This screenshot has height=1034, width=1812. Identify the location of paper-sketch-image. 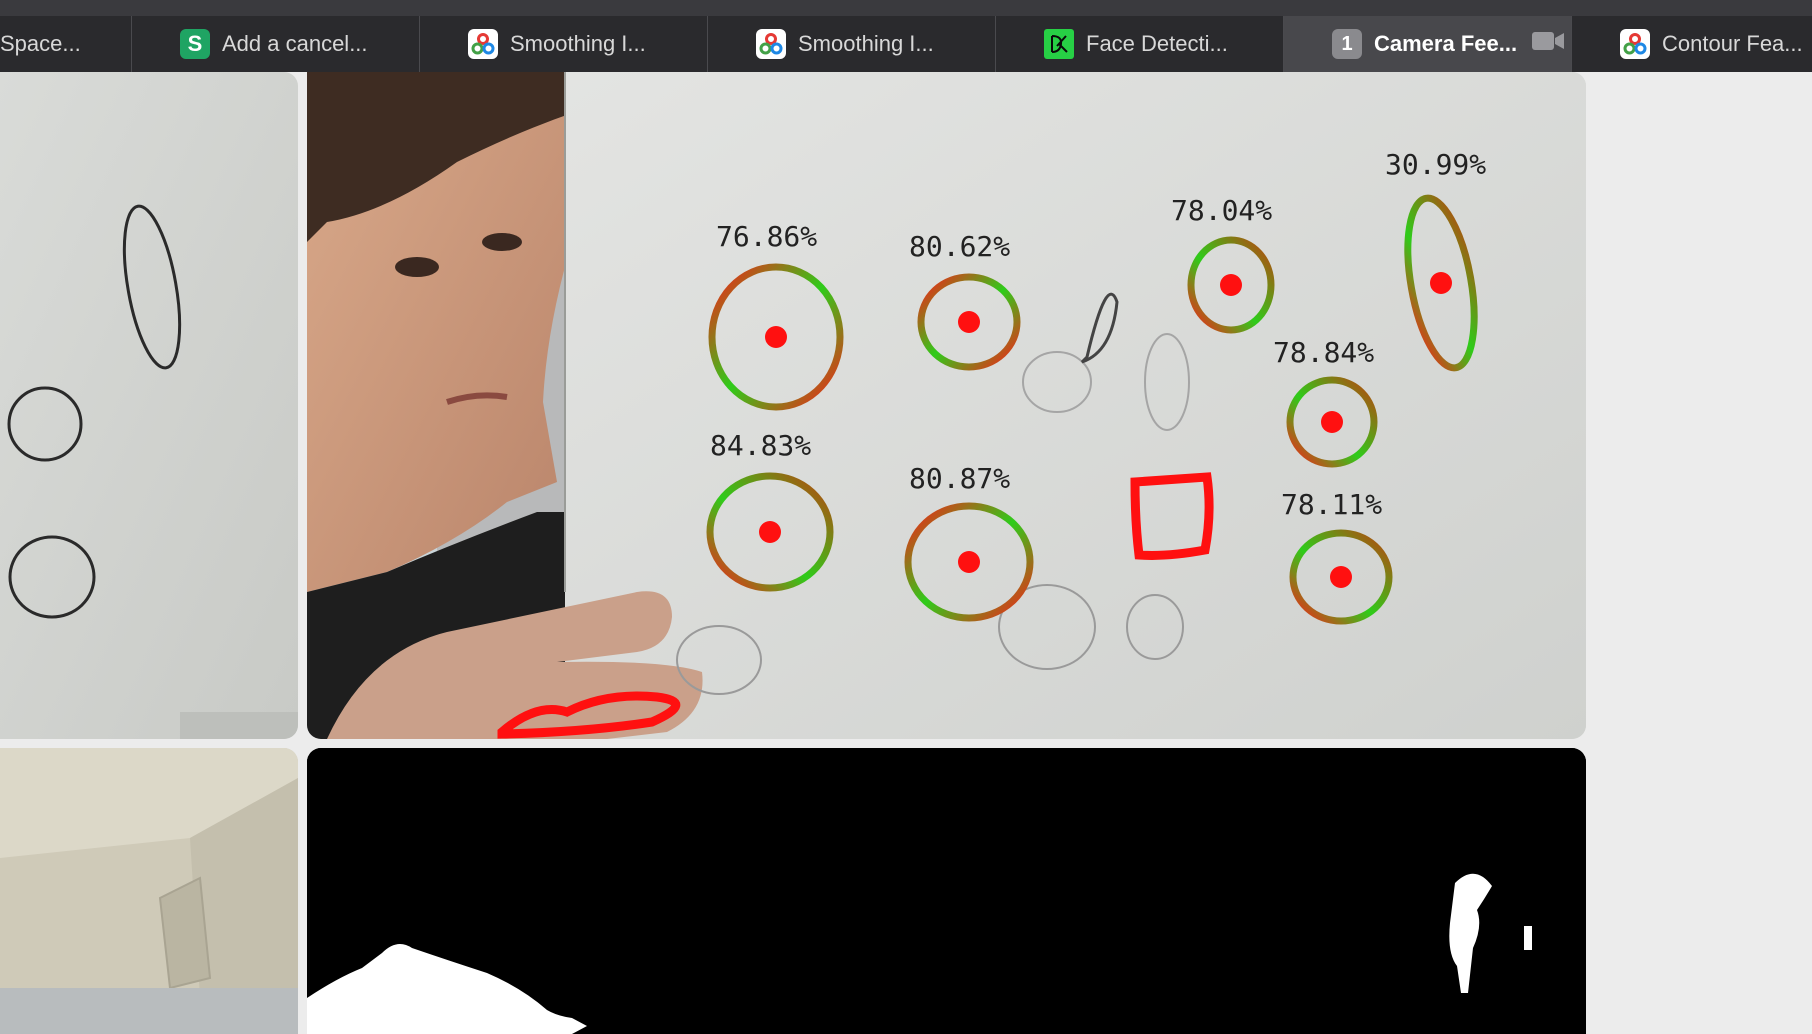
(149, 405).